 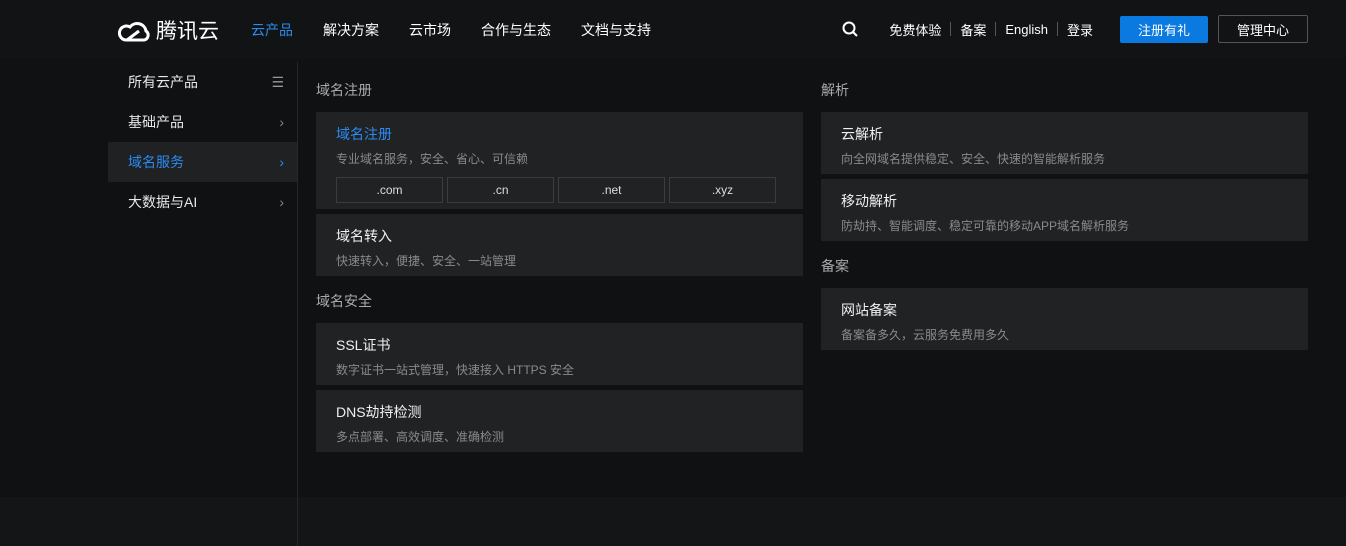 I want to click on product-card-transfer: 域名转入快速转入，便捷、安全、一站管理, so click(x=559, y=245).